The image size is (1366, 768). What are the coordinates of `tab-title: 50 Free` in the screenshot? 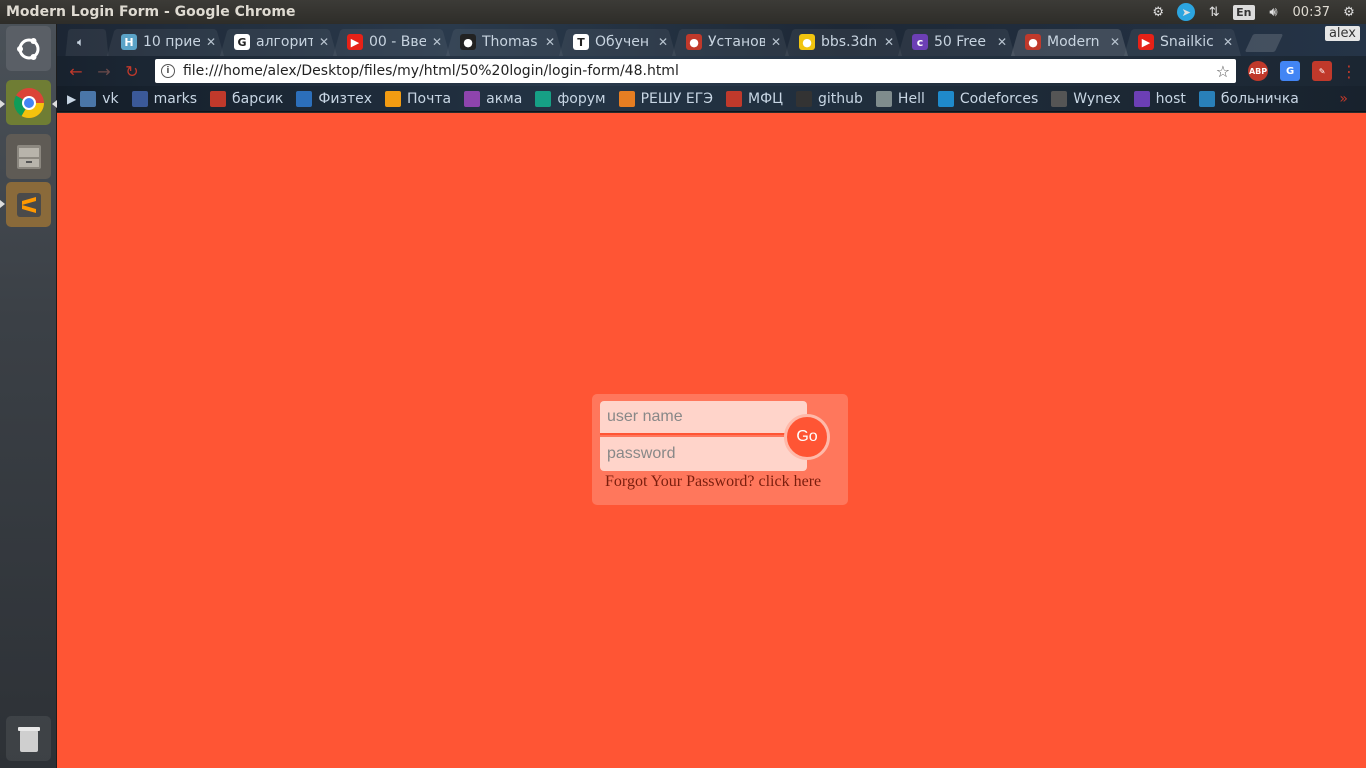 It's located at (960, 42).